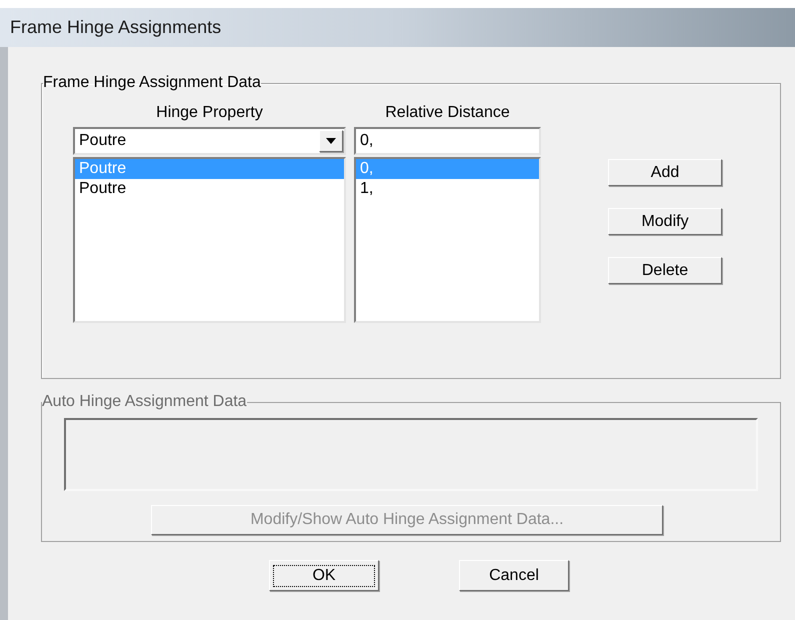 Image resolution: width=795 pixels, height=620 pixels. Describe the element at coordinates (144, 402) in the screenshot. I see `group-title: Auto Hinge Assignment Data` at that location.